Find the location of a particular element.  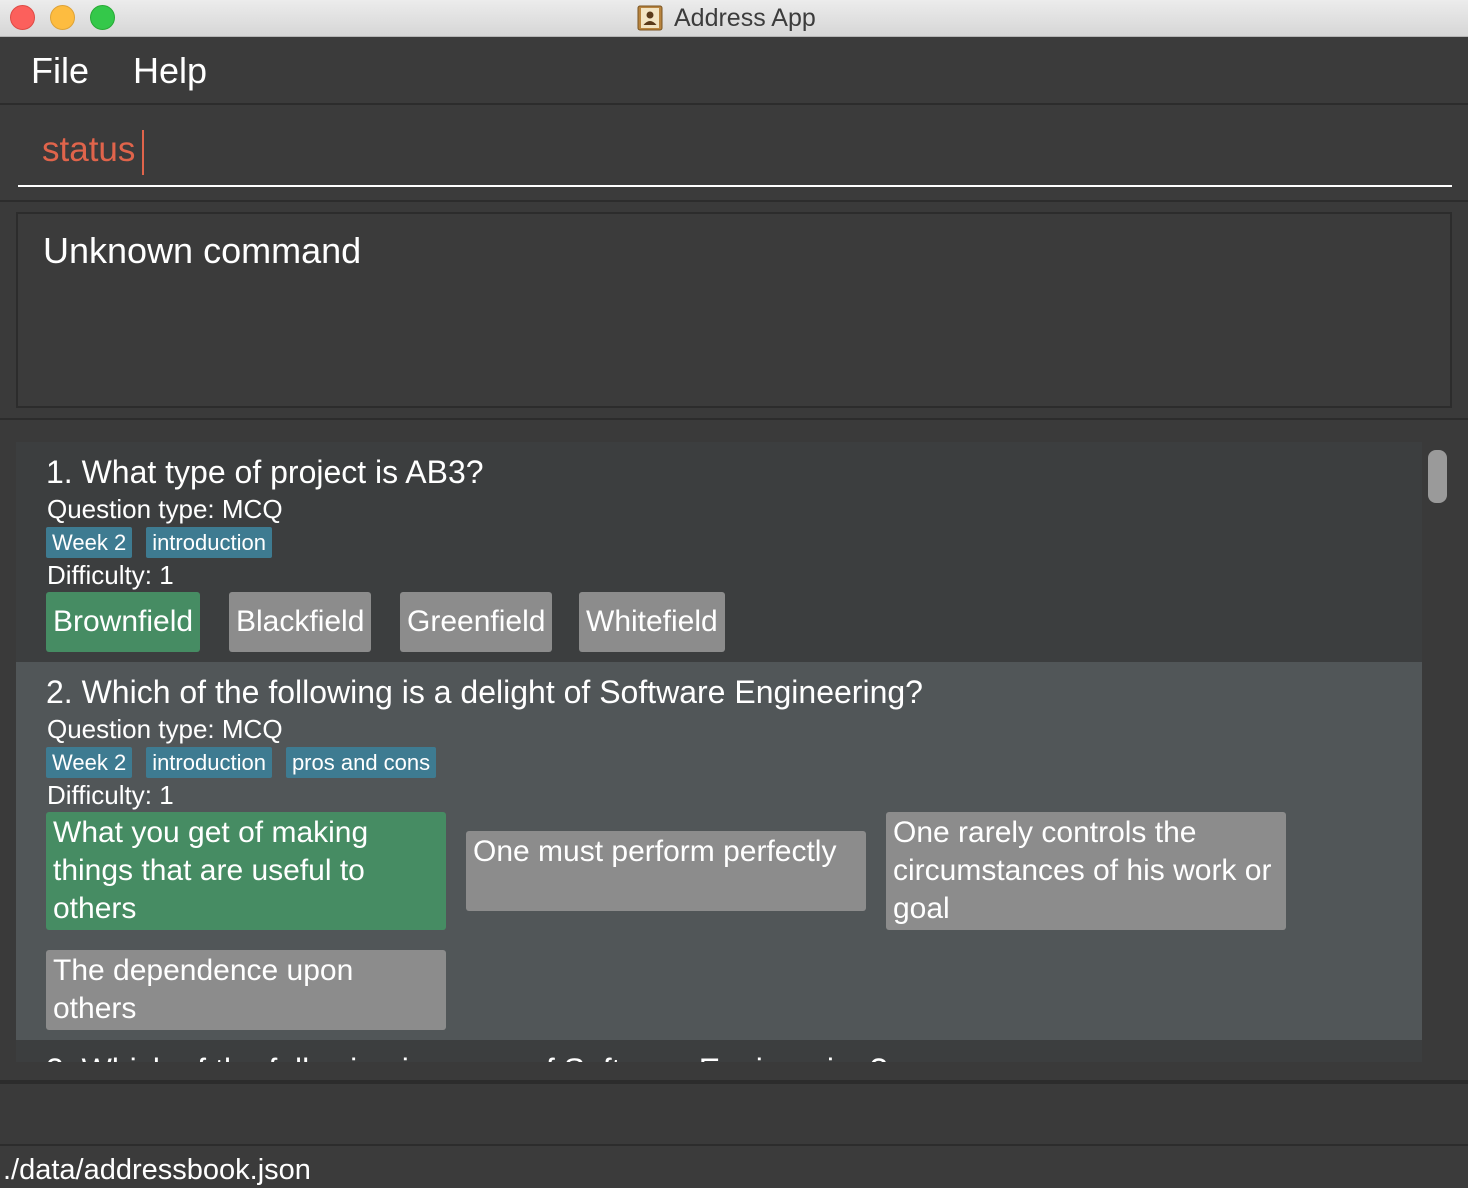

minimize-button is located at coordinates (62, 17).